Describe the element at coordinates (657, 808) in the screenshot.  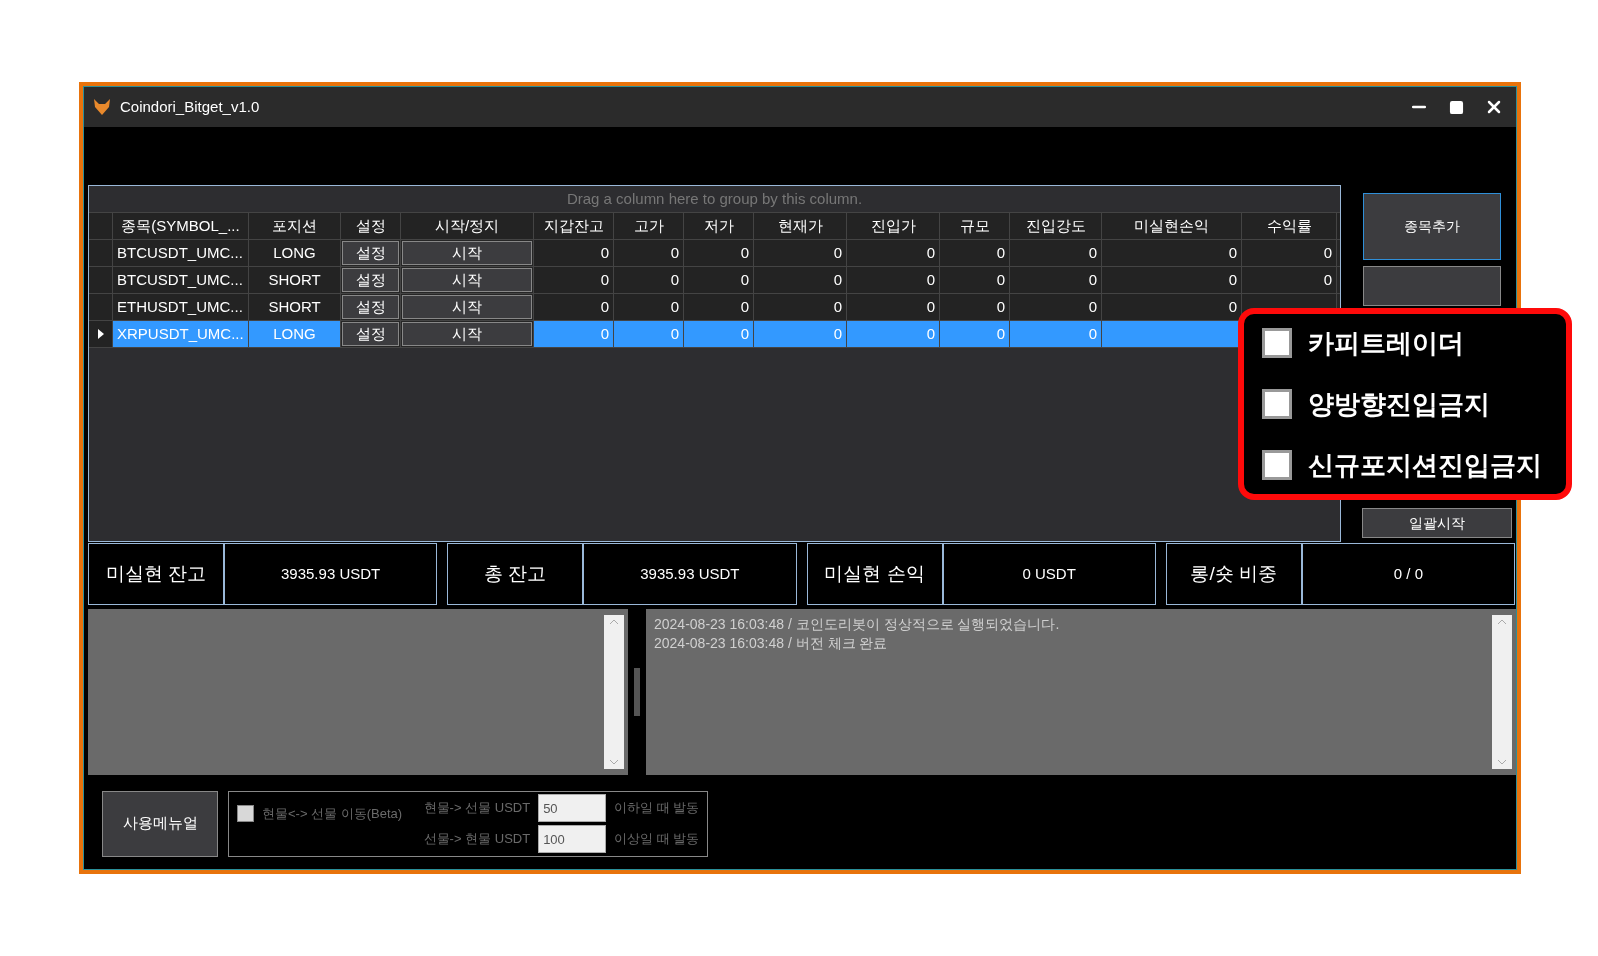
I see `threshold-suffix: 이하일 때 발동` at that location.